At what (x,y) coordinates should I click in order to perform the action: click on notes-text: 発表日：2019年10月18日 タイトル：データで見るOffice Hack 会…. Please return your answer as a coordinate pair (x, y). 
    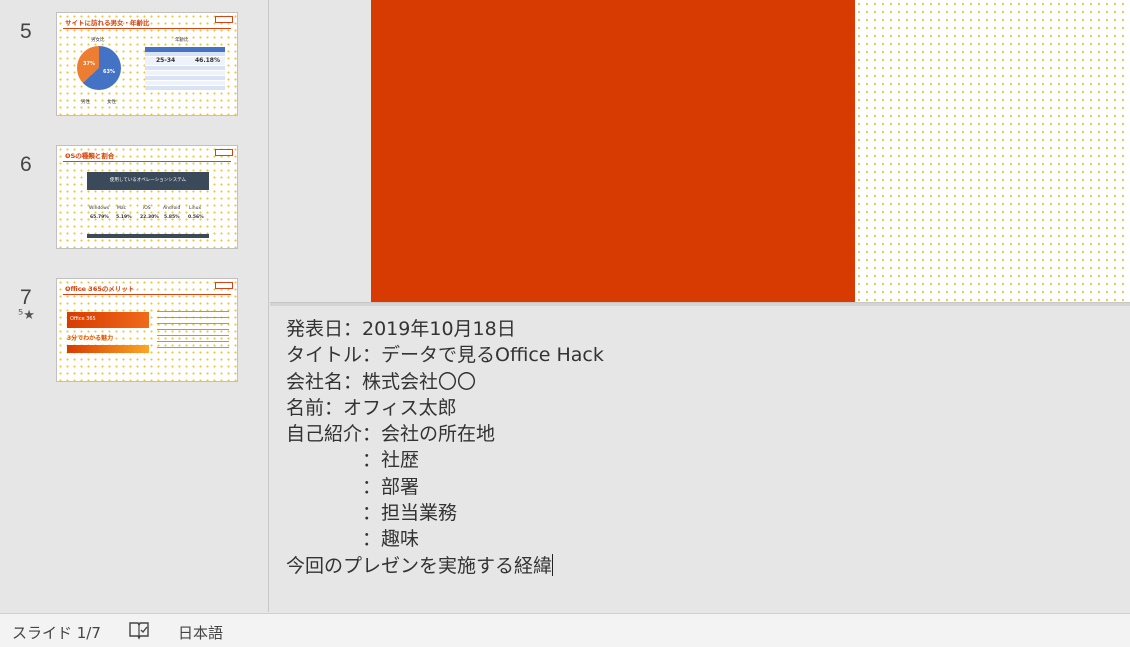
    Looking at the image, I should click on (445, 447).